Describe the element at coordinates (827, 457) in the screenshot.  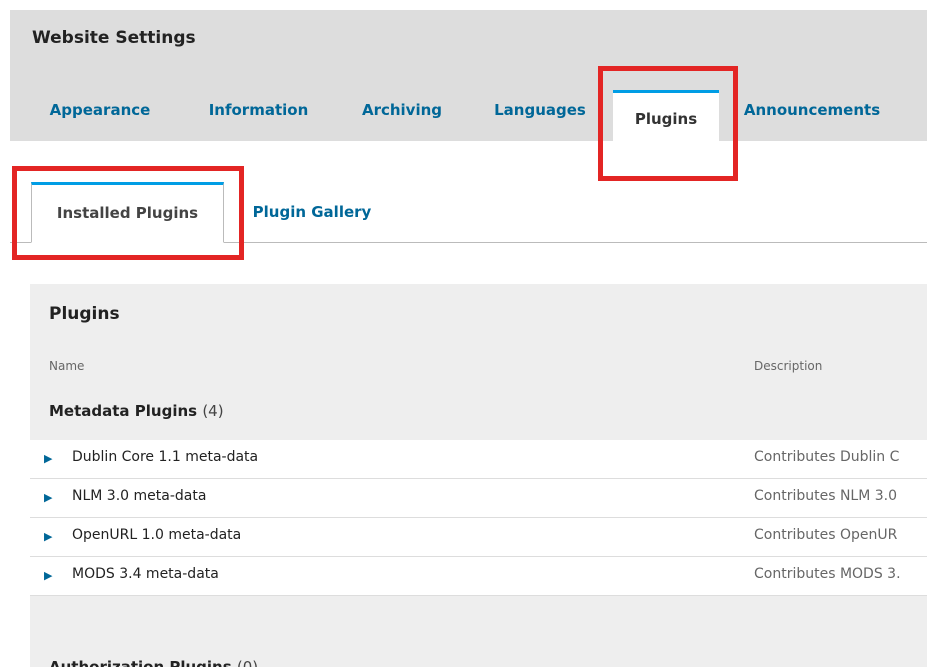
I see `plugin-description: Contributes Dublin C` at that location.